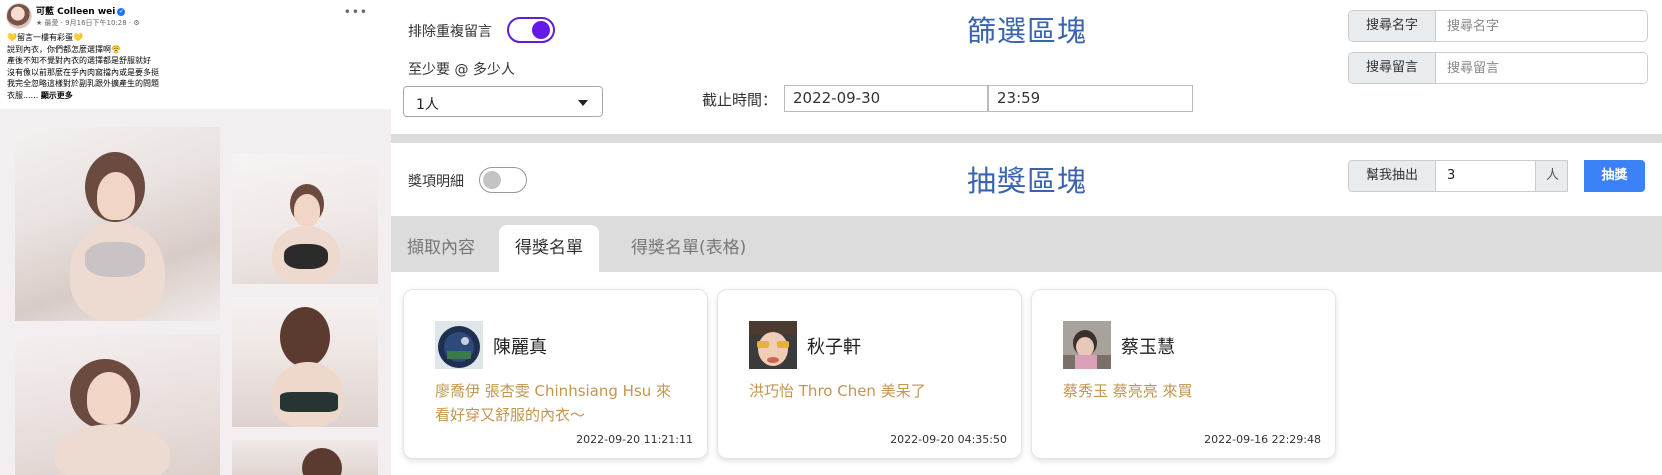 The height and width of the screenshot is (475, 1662). What do you see at coordinates (450, 32) in the screenshot?
I see `exclude-duplicate-label: 排除重複留言` at bounding box center [450, 32].